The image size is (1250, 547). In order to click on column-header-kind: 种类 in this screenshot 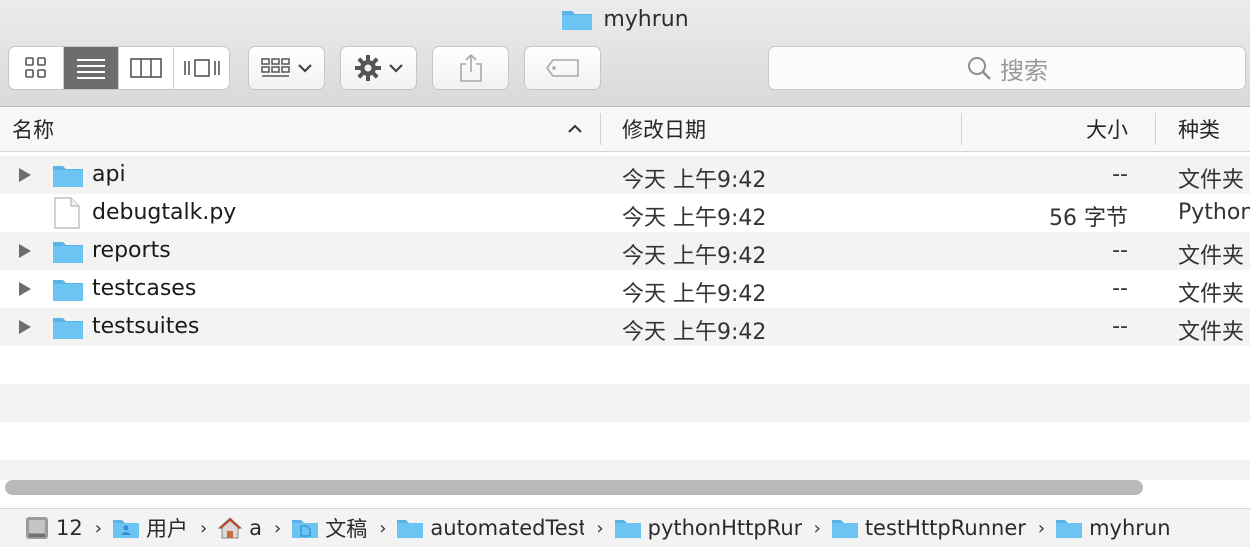, I will do `click(1199, 129)`.